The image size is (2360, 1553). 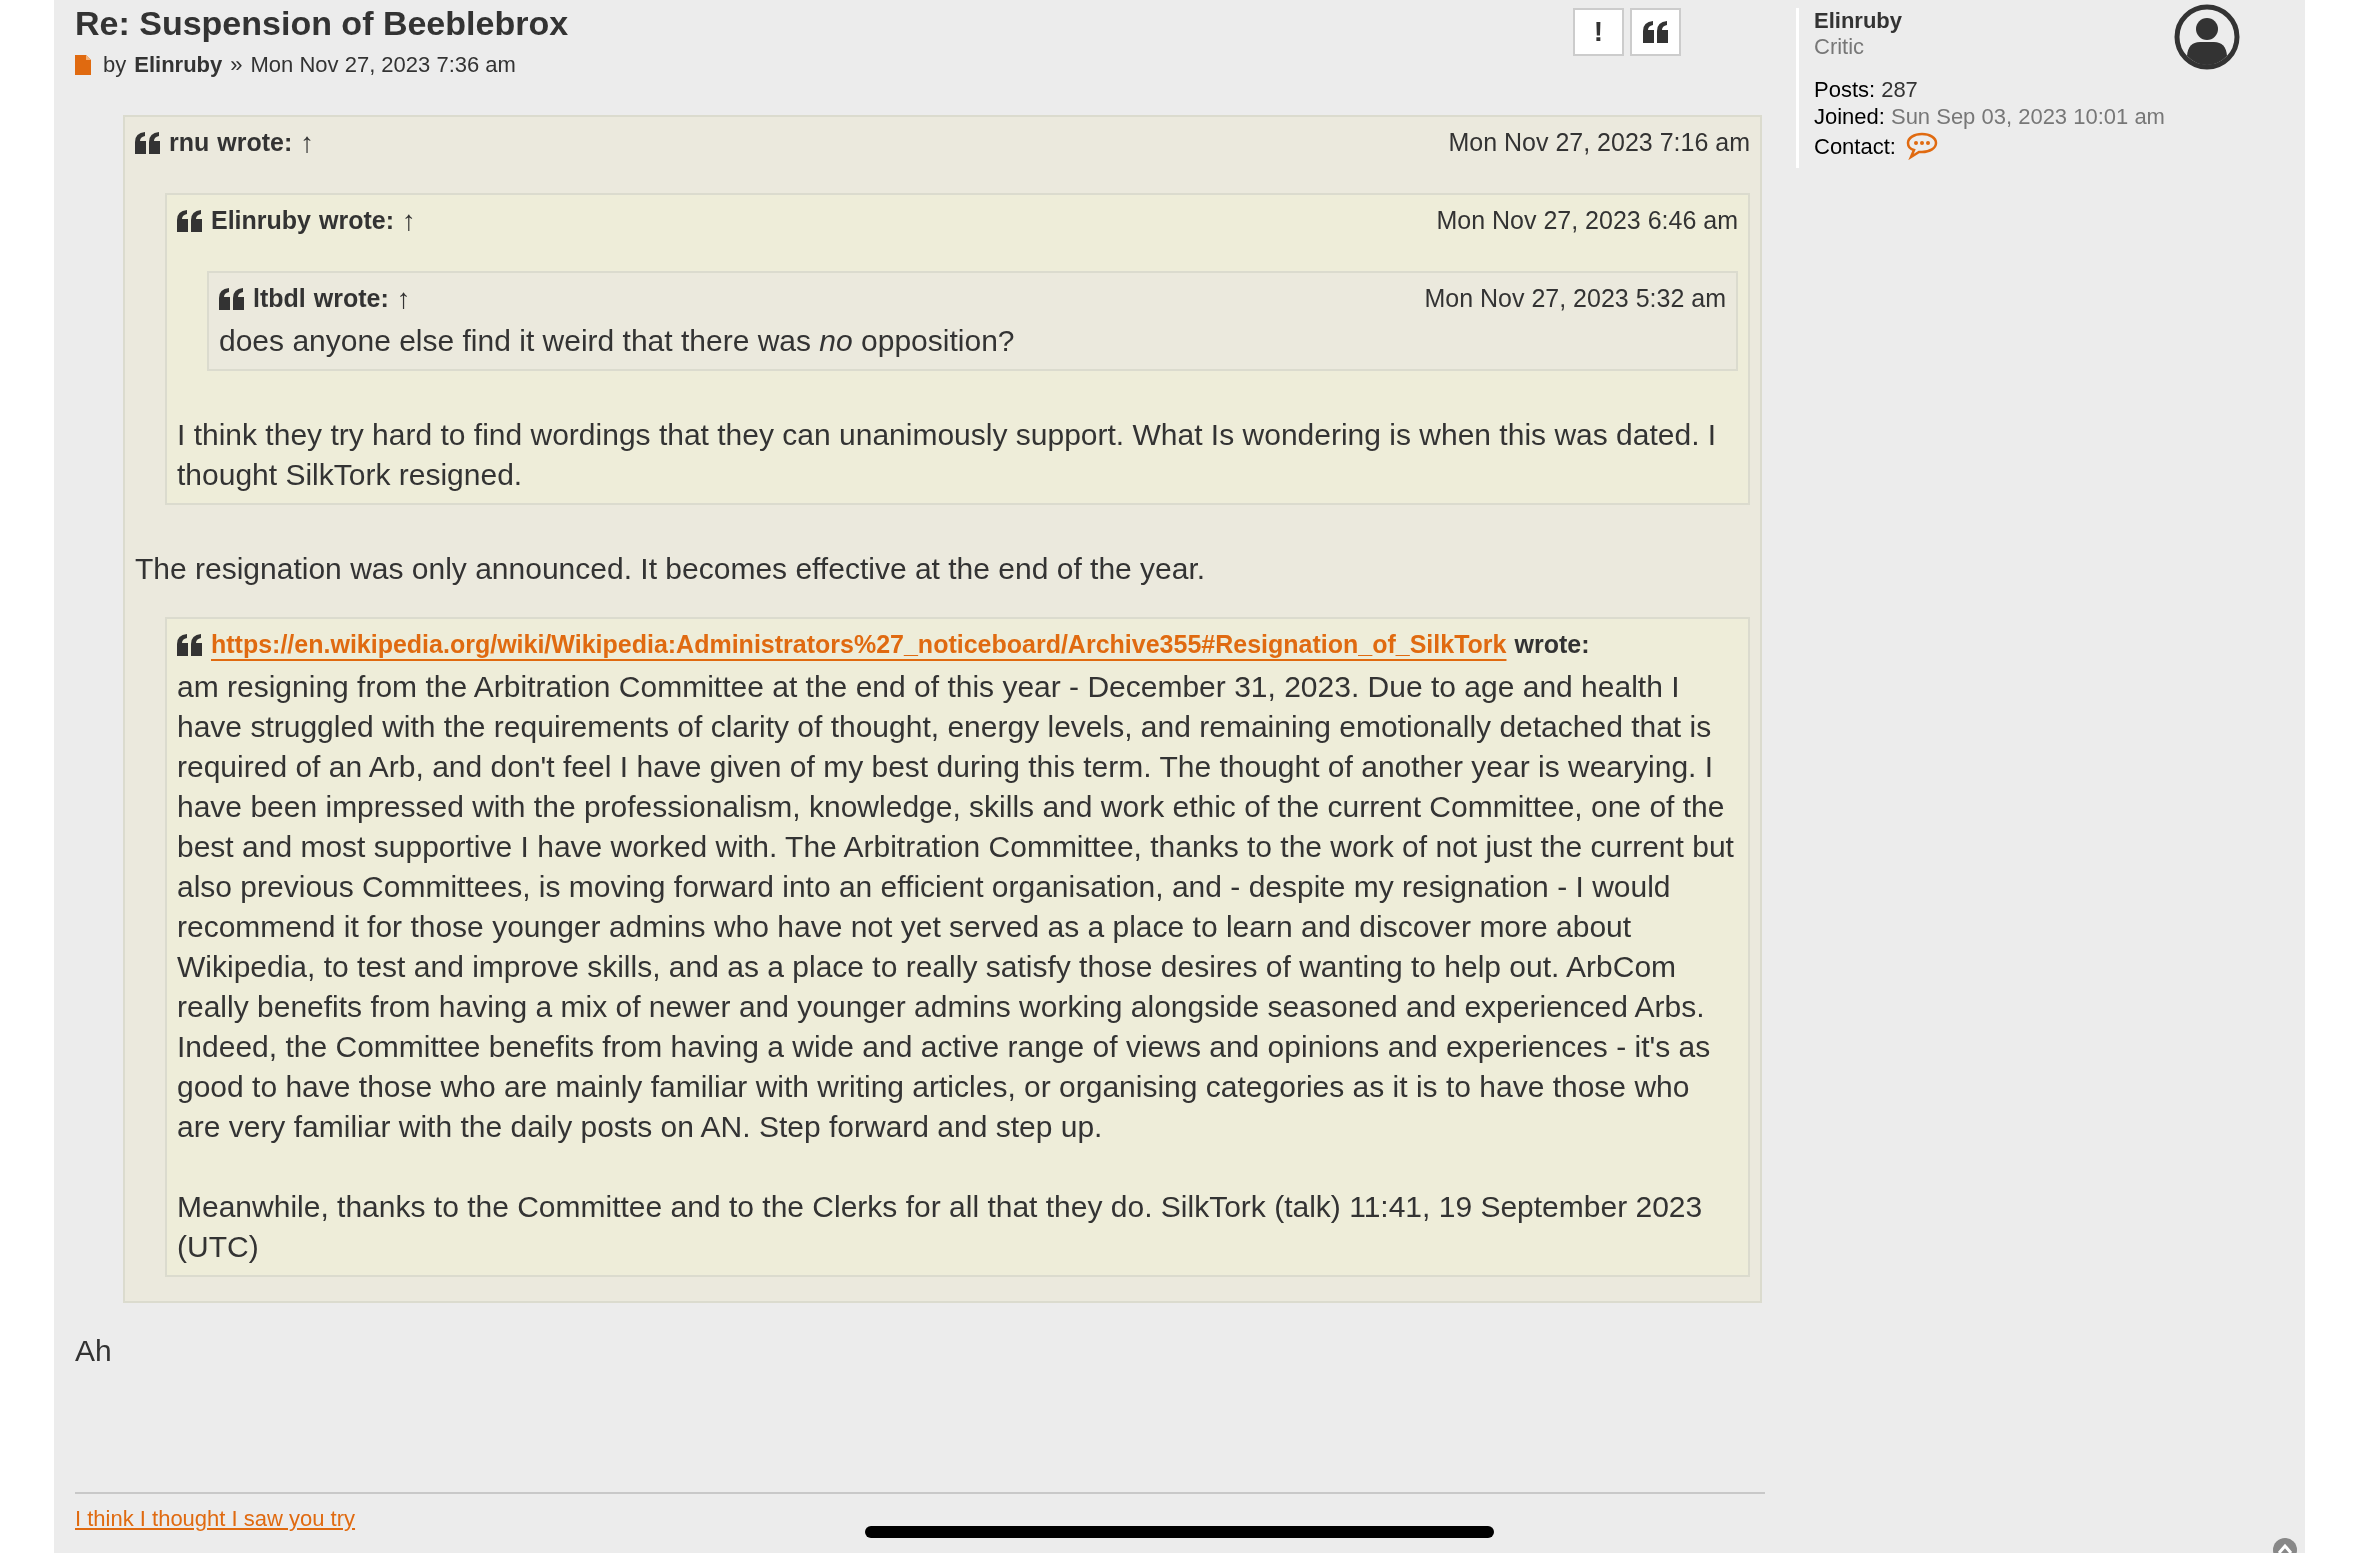 I want to click on paragraph: Meanwhile, thanks to the Committee and to the Clerks for all that they do. SilkTork (talk) 11:41, 19 September 2023 (UTC), so click(x=940, y=1227).